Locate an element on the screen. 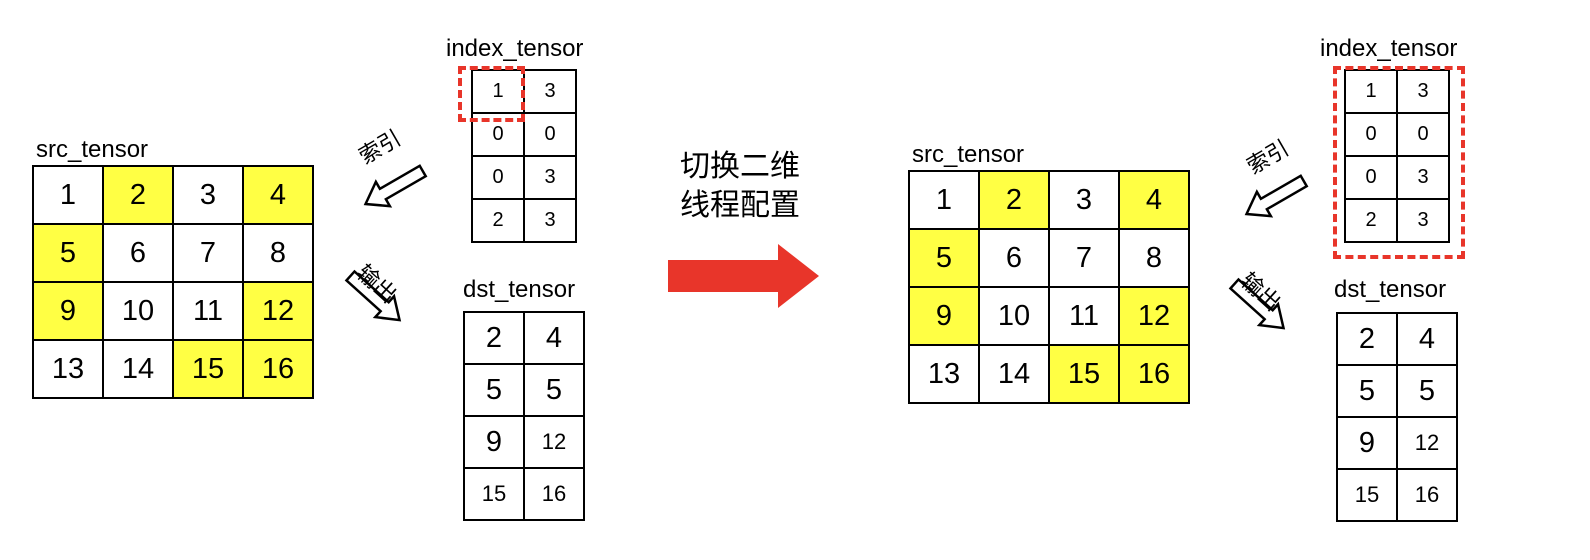 This screenshot has height=560, width=1590. right-index-arrow-icon is located at coordinates (1276, 196).